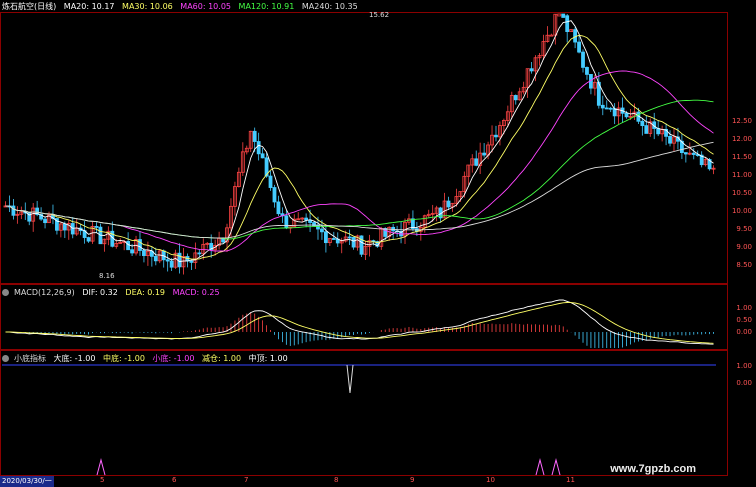 The image size is (756, 487). I want to click on peak-price-label: 15.62, so click(379, 15).